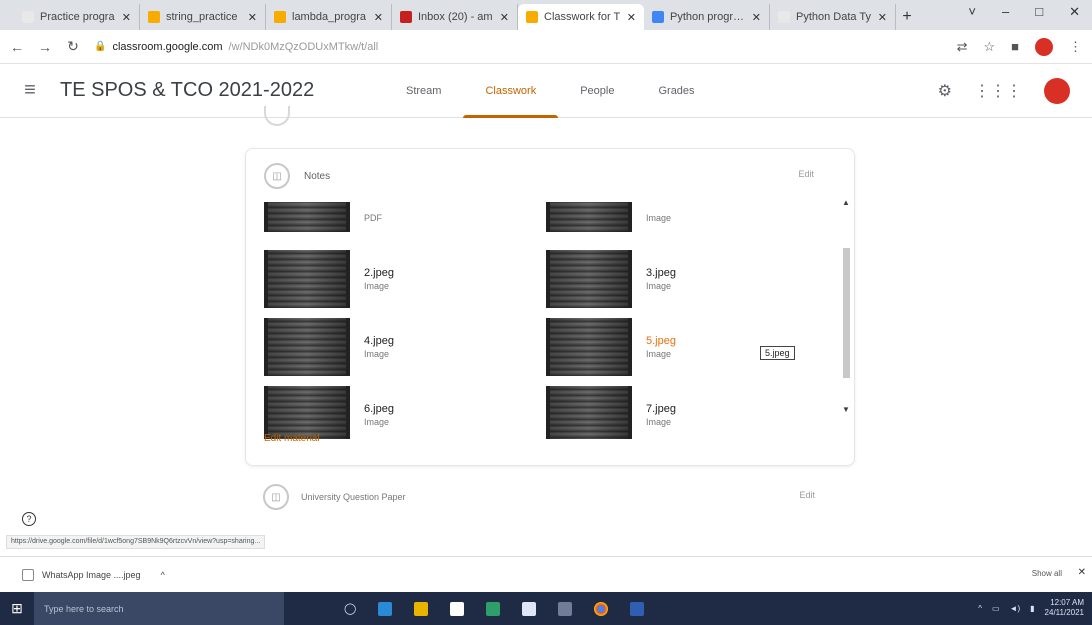 The image size is (1092, 625). What do you see at coordinates (163, 575) in the screenshot?
I see `download-chevron-icon: ^` at bounding box center [163, 575].